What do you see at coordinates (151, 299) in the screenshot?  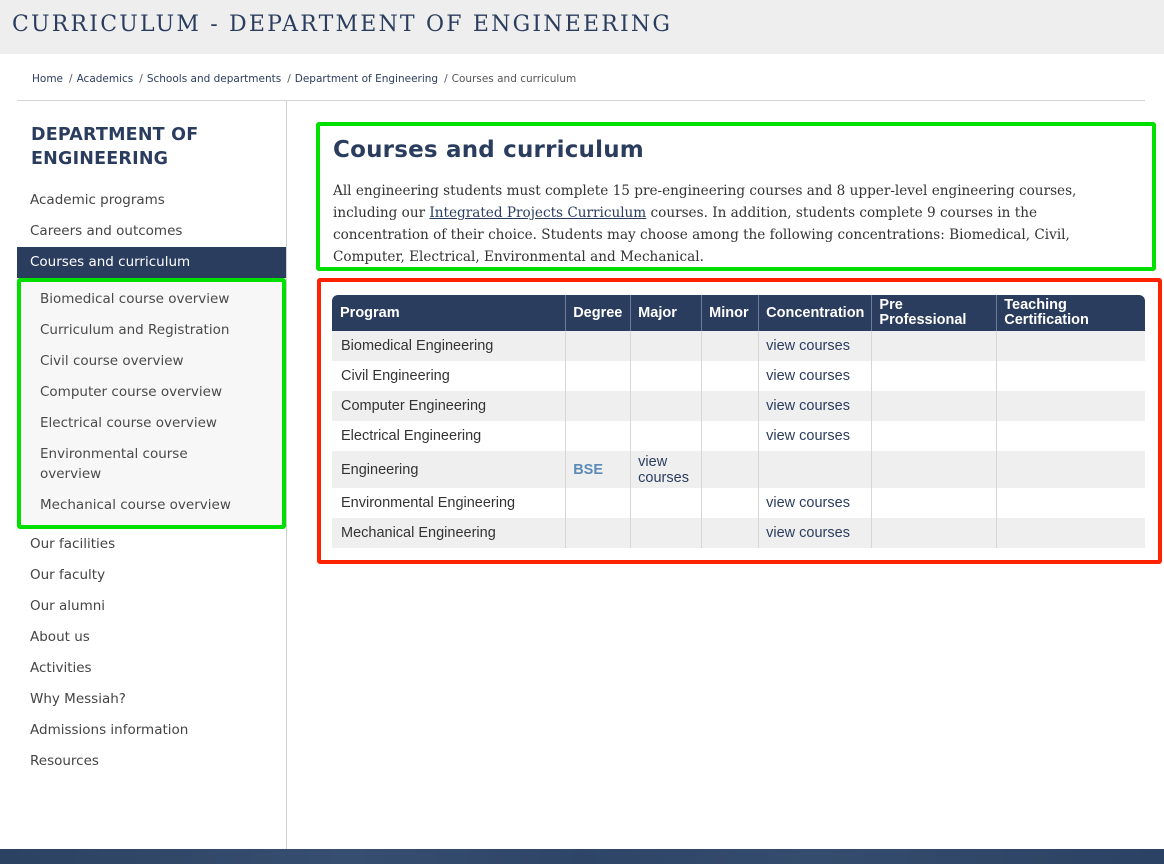 I see `subnav-item-biomedical: Biomedical course overview` at bounding box center [151, 299].